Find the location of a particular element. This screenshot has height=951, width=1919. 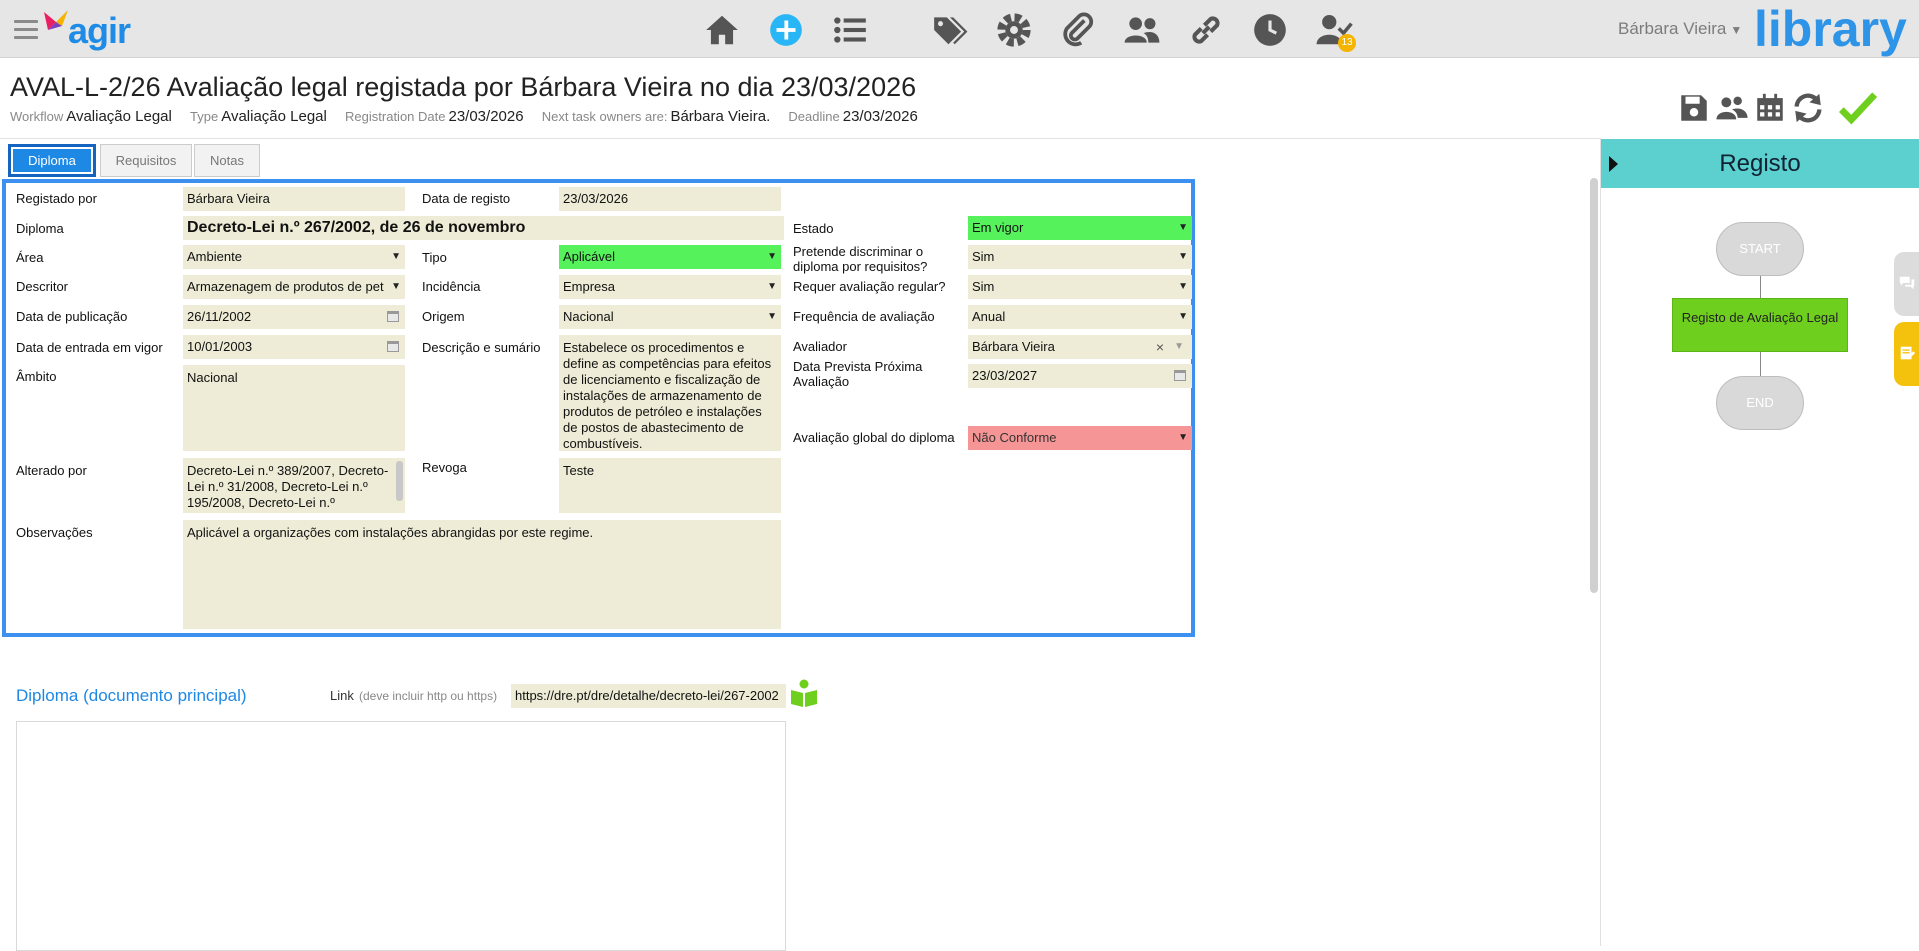

chat-icon is located at coordinates (1907, 283).